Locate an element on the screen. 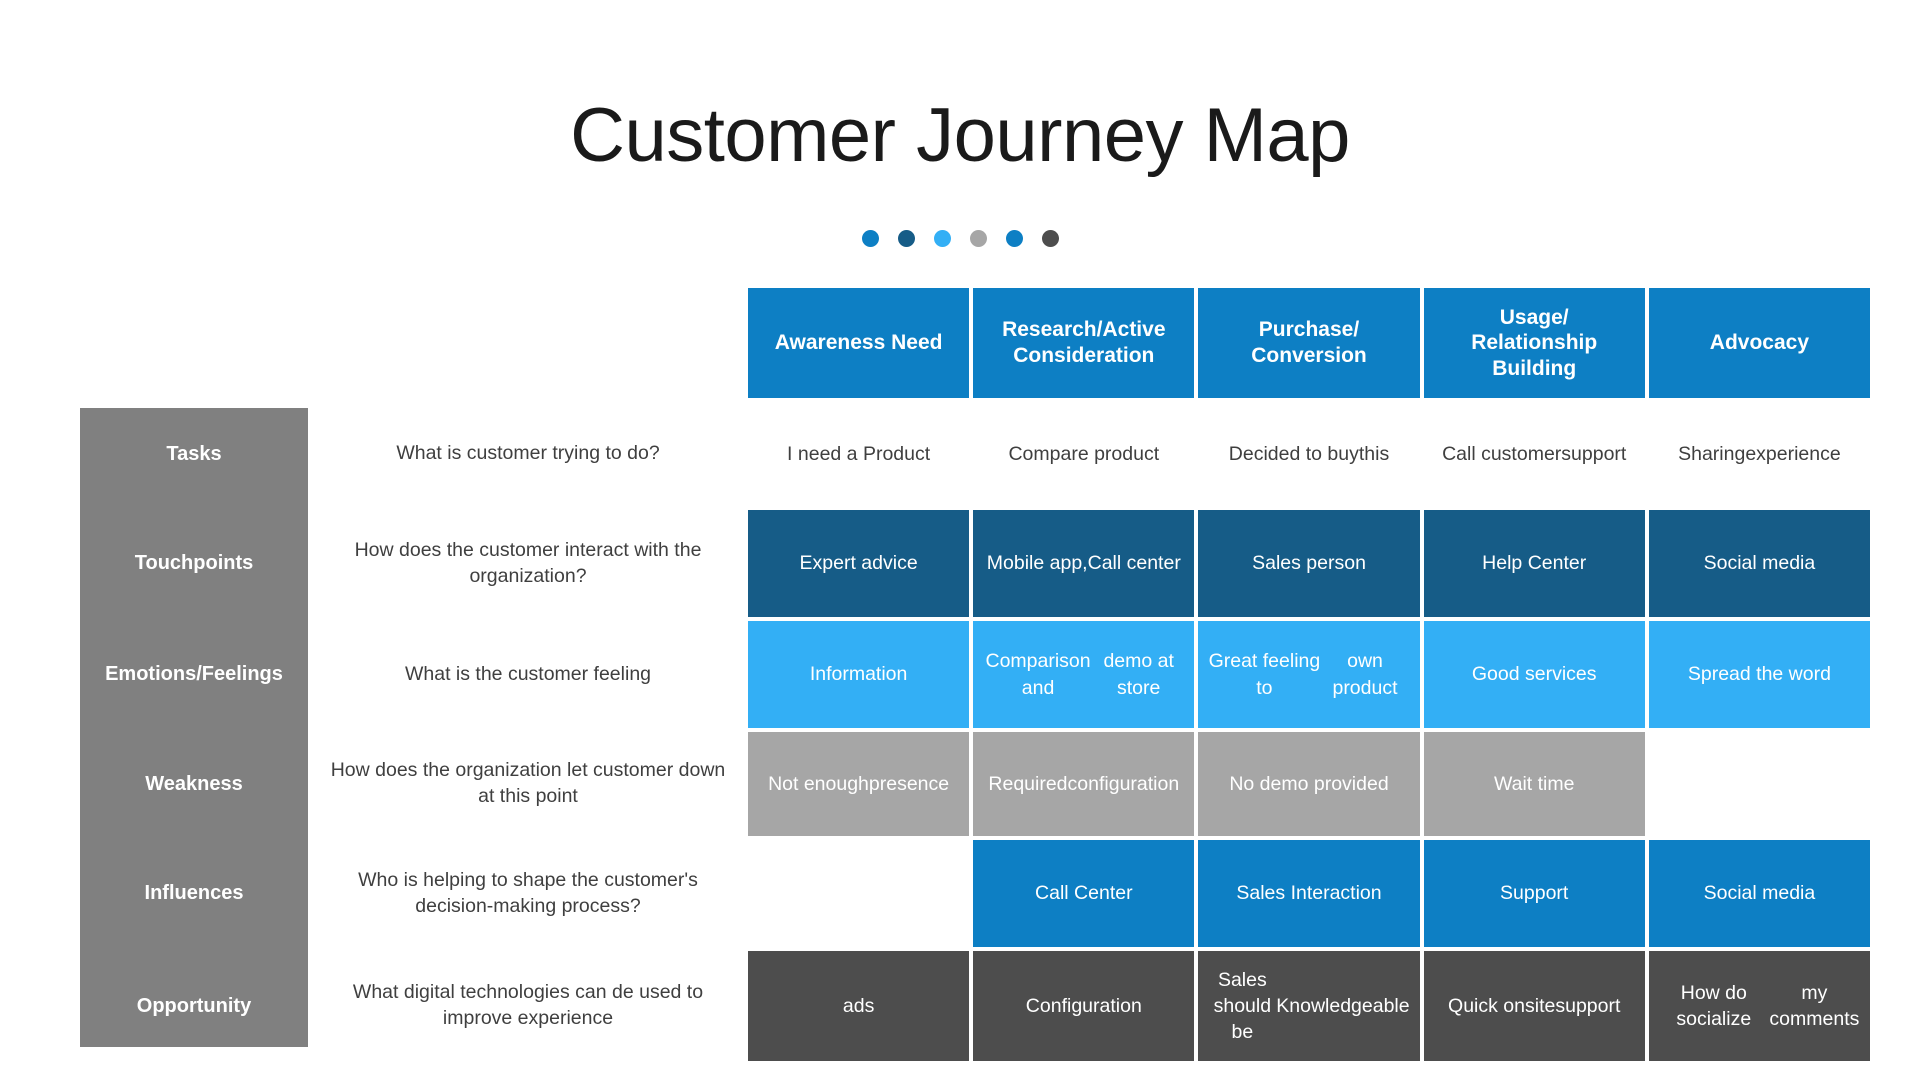  stage-header-cell: Usage/Relationship Building is located at coordinates (1534, 343).